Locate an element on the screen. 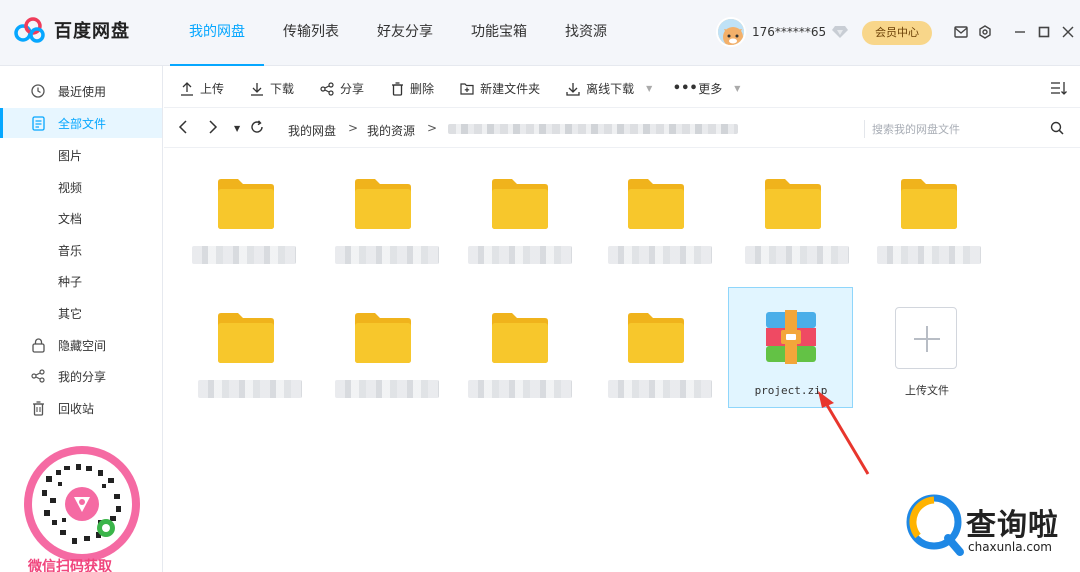 This screenshot has height=572, width=1080. upload-file-tile is located at coordinates (926, 338).